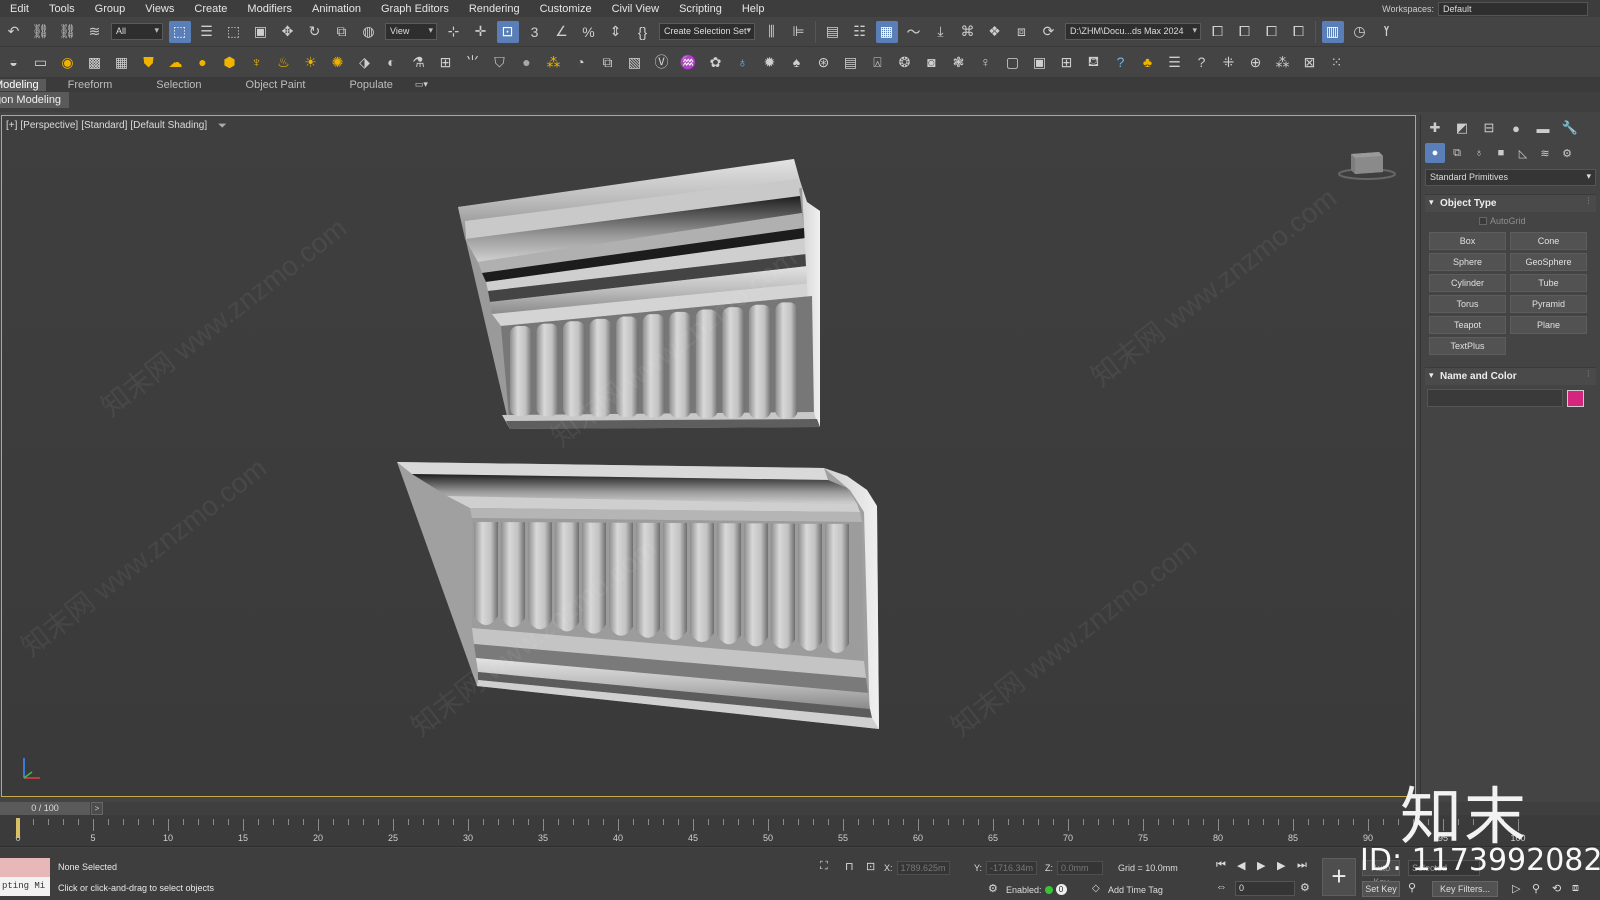 The image size is (1600, 900). I want to click on clone-icon: ⧉, so click(608, 62).